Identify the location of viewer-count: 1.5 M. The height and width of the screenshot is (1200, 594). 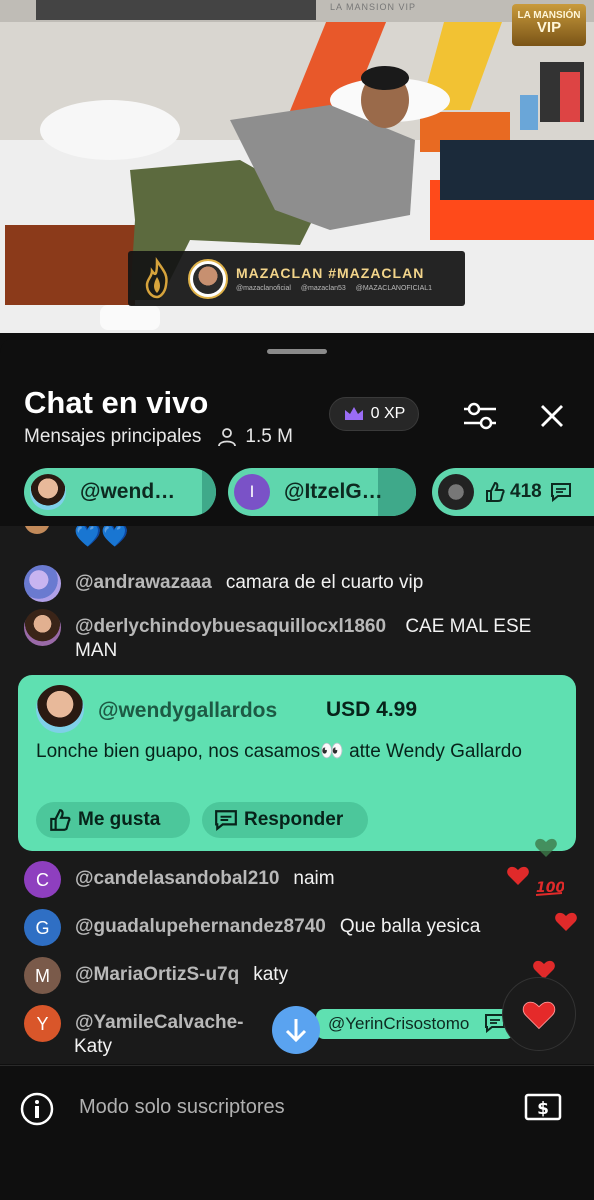
(269, 436).